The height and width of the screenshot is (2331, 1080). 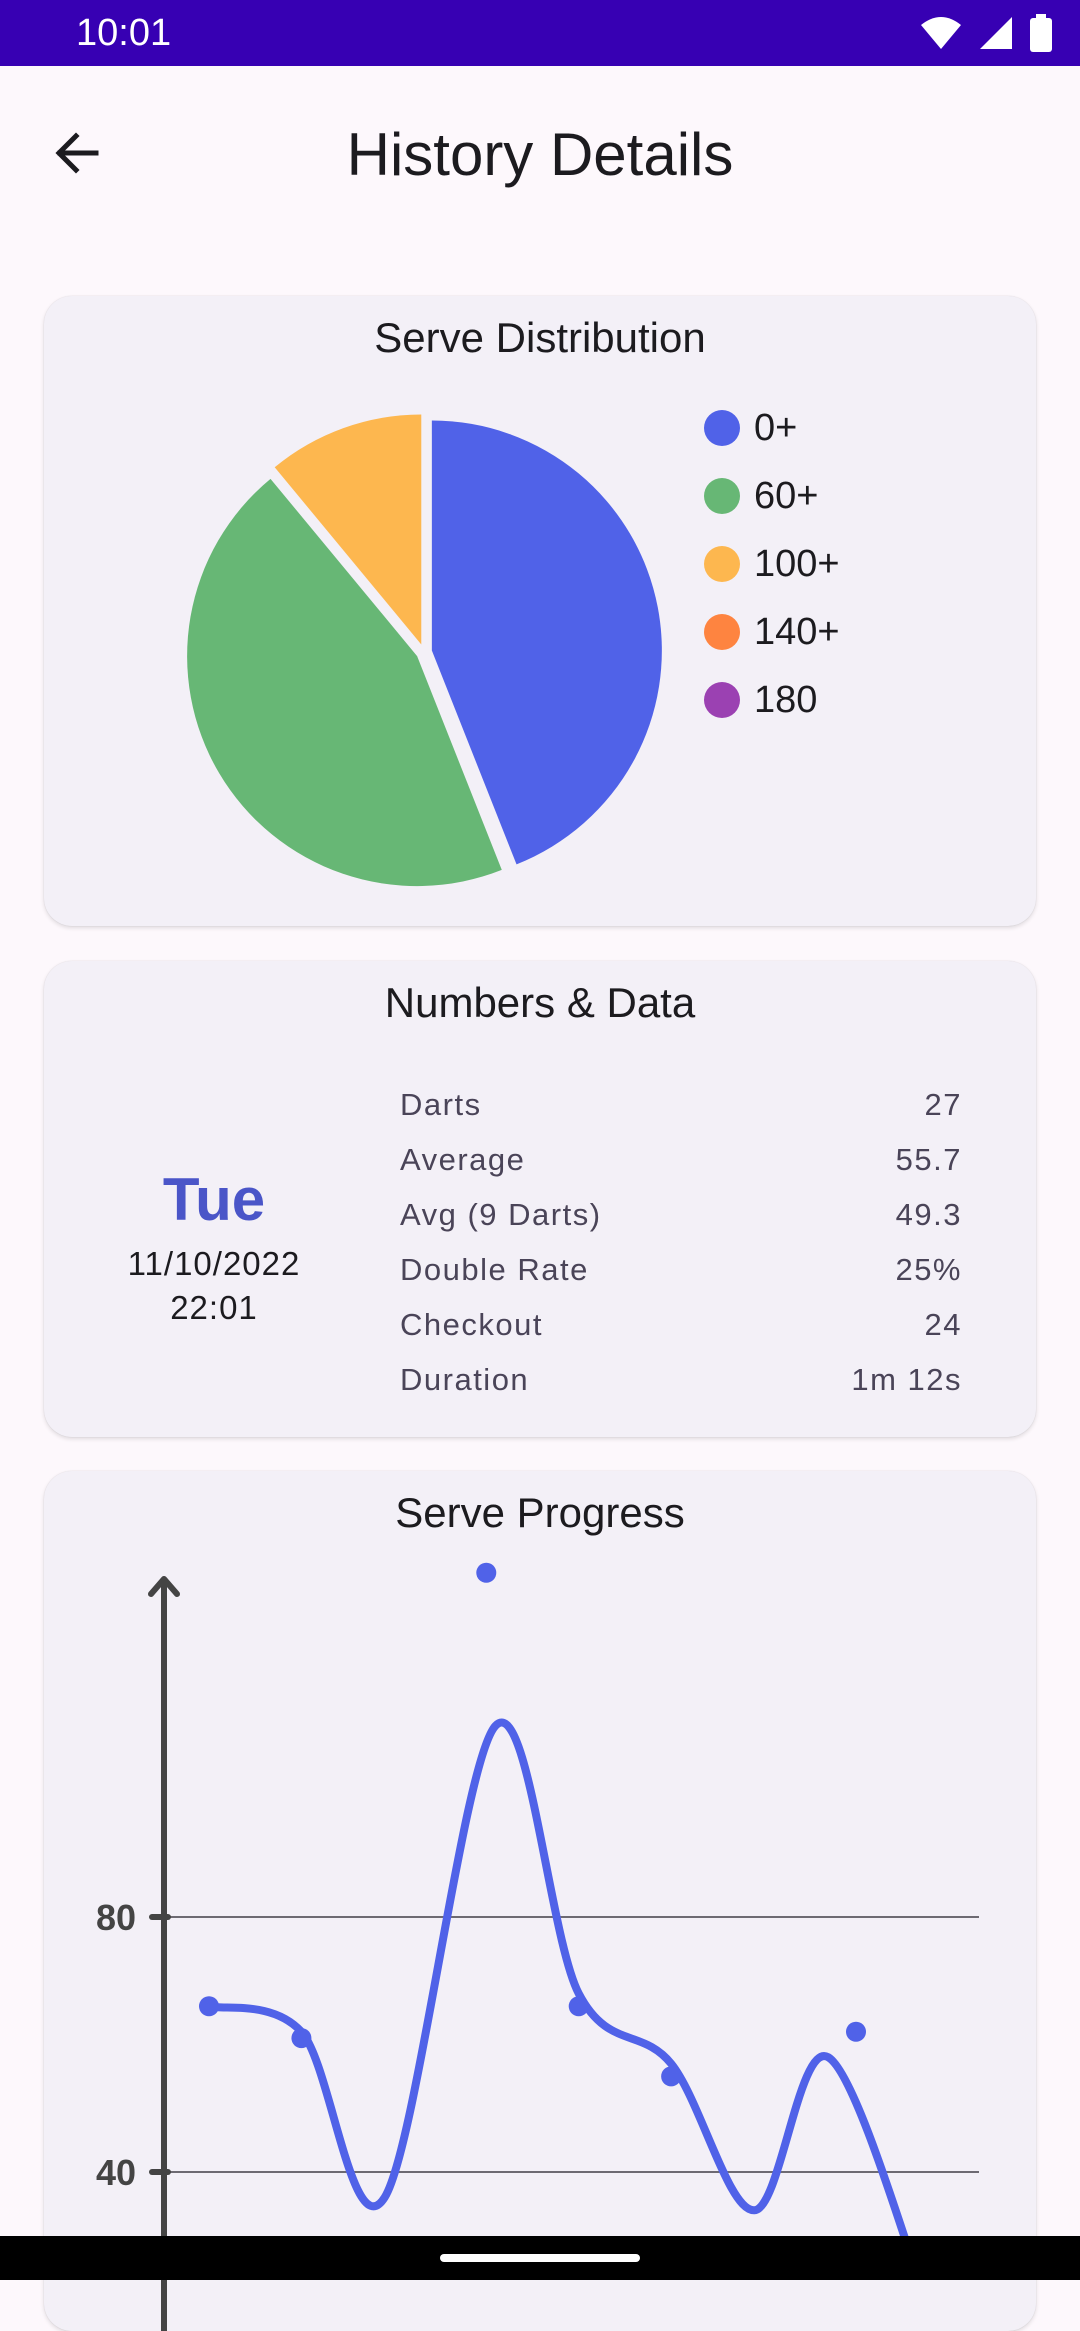 What do you see at coordinates (928, 1159) in the screenshot?
I see `stat-value: 55.7` at bounding box center [928, 1159].